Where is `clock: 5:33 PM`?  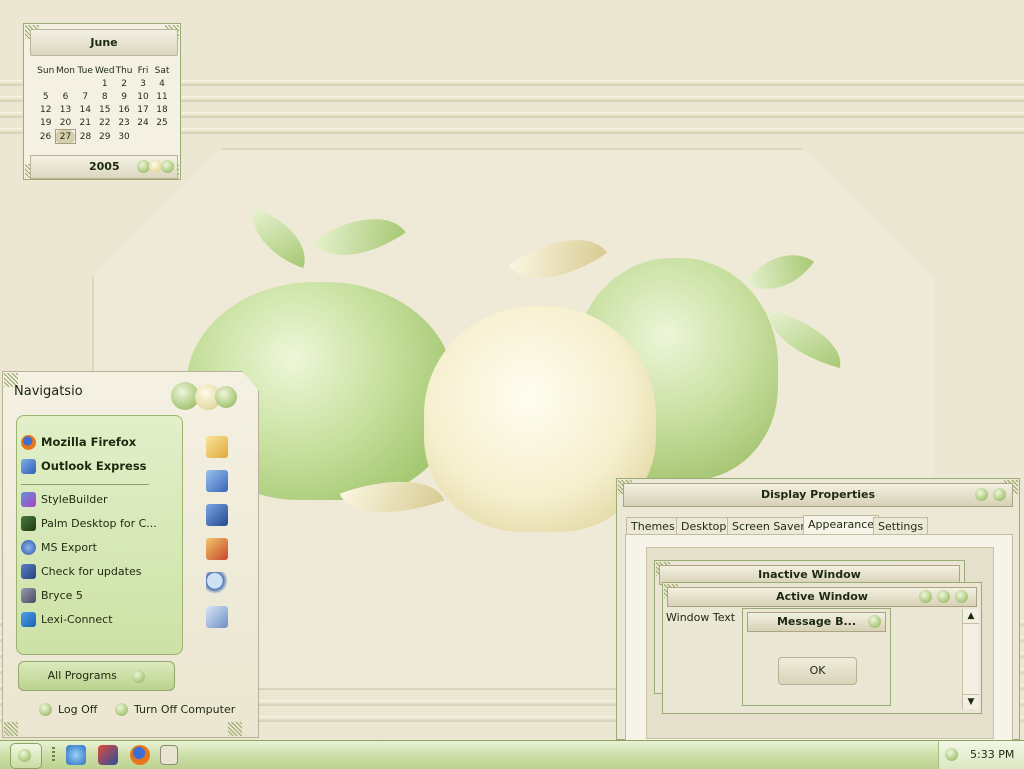 clock: 5:33 PM is located at coordinates (992, 754).